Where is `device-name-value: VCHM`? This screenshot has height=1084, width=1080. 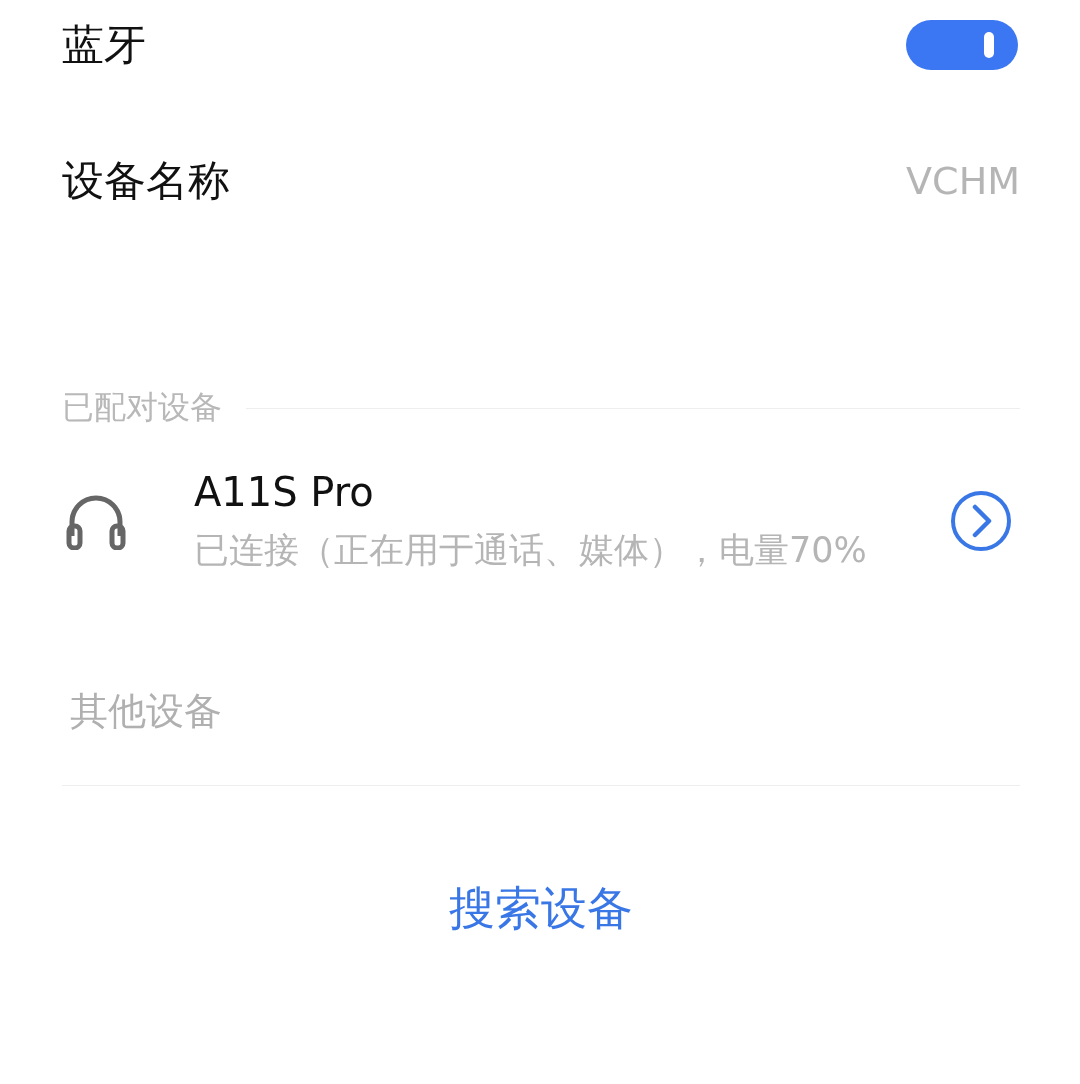
device-name-value: VCHM is located at coordinates (963, 181).